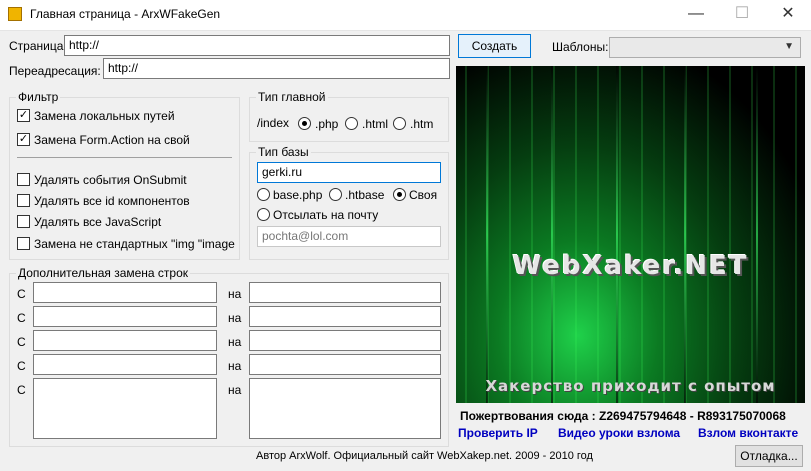 This screenshot has height=471, width=811. What do you see at coordinates (498, 433) in the screenshot?
I see `check-ip-link: Проверить IP` at bounding box center [498, 433].